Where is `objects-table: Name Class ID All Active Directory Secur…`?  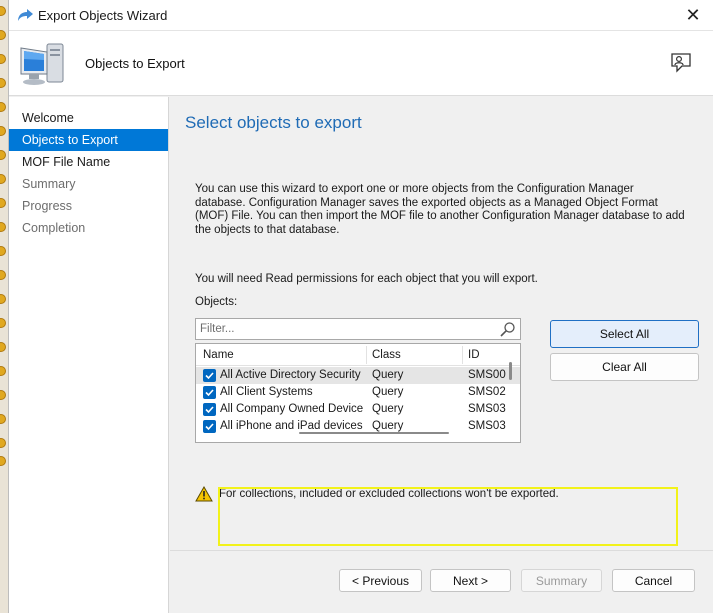
objects-table: Name Class ID All Active Directory Secur… is located at coordinates (358, 393).